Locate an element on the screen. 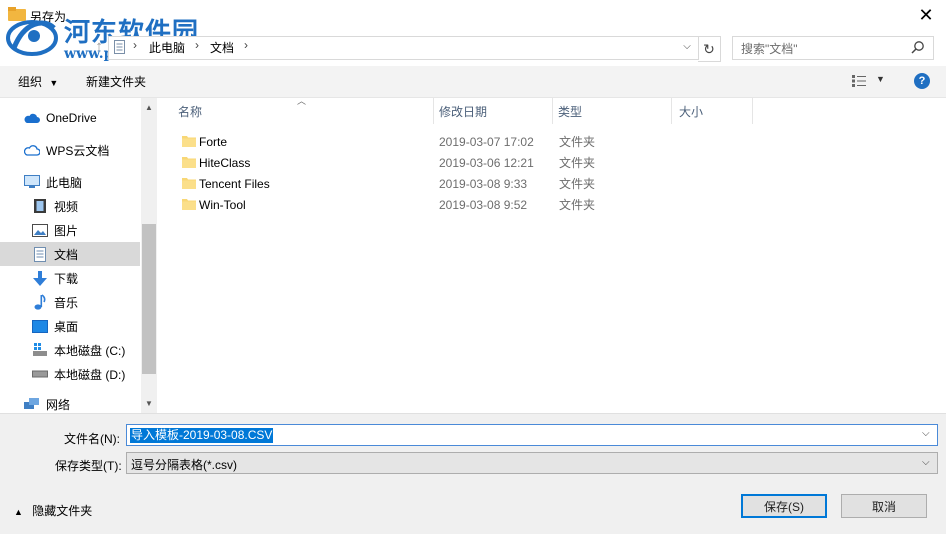 This screenshot has height=534, width=946. nav-item-drive-d: 本地磁盘 (D:) is located at coordinates (70, 374).